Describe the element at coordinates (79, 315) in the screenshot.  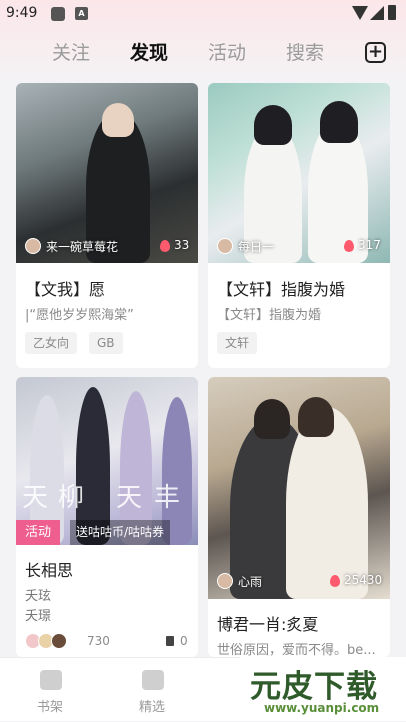
I see `card-subtitle: |“愿他岁岁熙海棠”` at that location.